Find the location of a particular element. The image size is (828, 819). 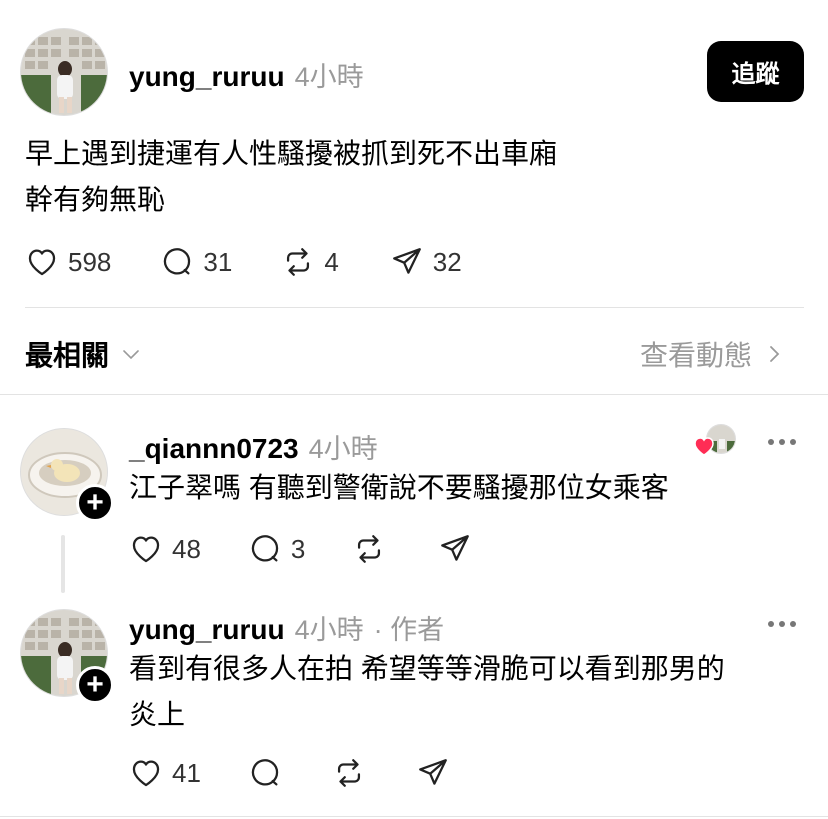

view-activity-link: 查看動態 is located at coordinates (713, 354).